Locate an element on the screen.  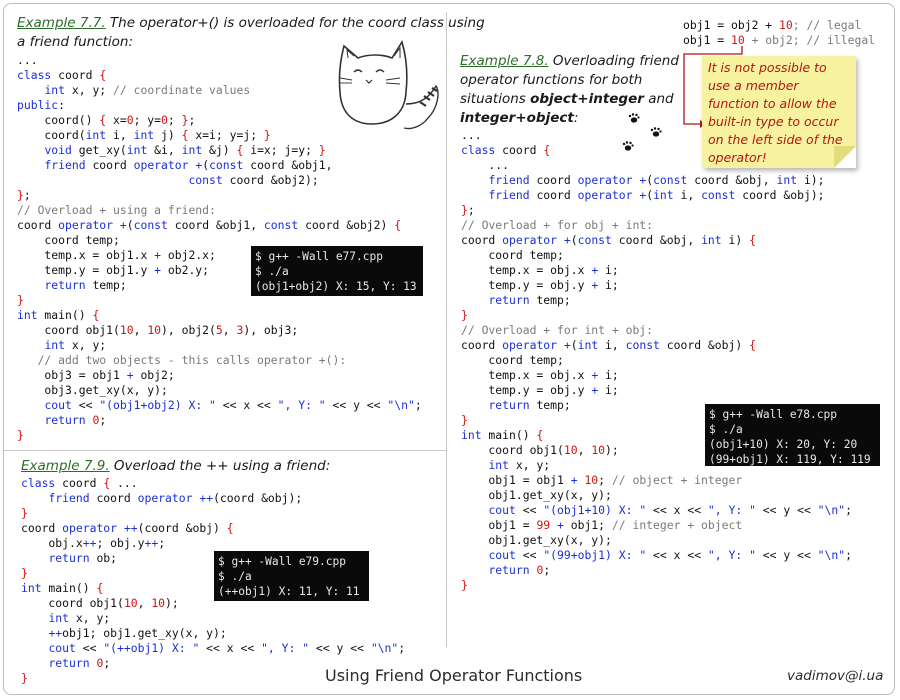
example-7-8-line4-post: : is located at coordinates (576, 118).